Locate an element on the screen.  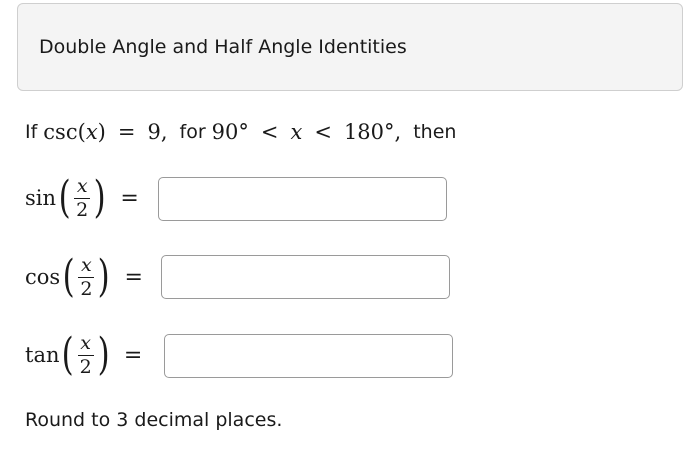
less-than-2: < is located at coordinates (323, 132).